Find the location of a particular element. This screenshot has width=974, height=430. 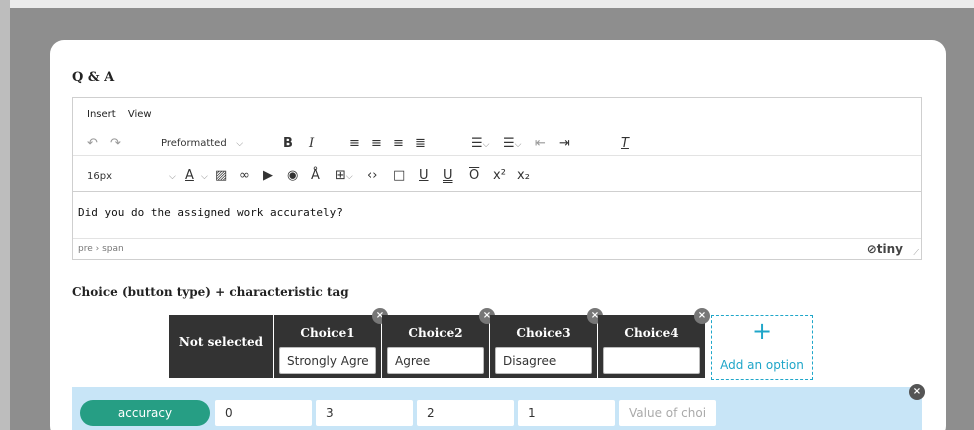

left-strip is located at coordinates (5, 215).